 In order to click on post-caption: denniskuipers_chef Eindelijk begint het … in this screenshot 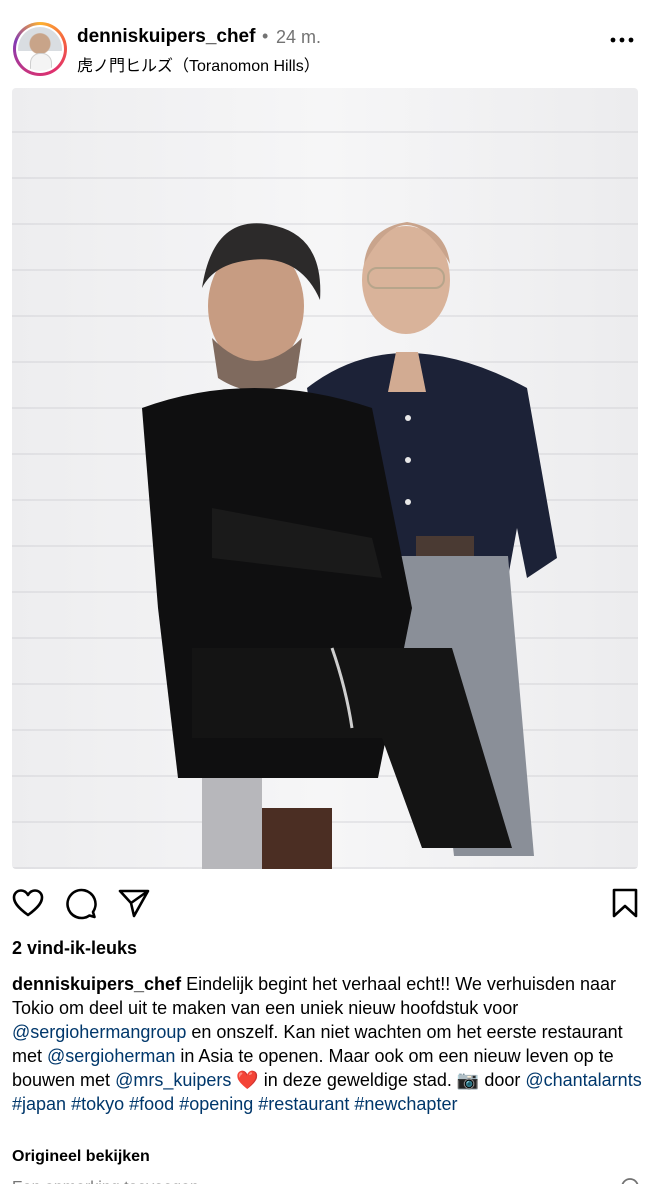, I will do `click(332, 1044)`.